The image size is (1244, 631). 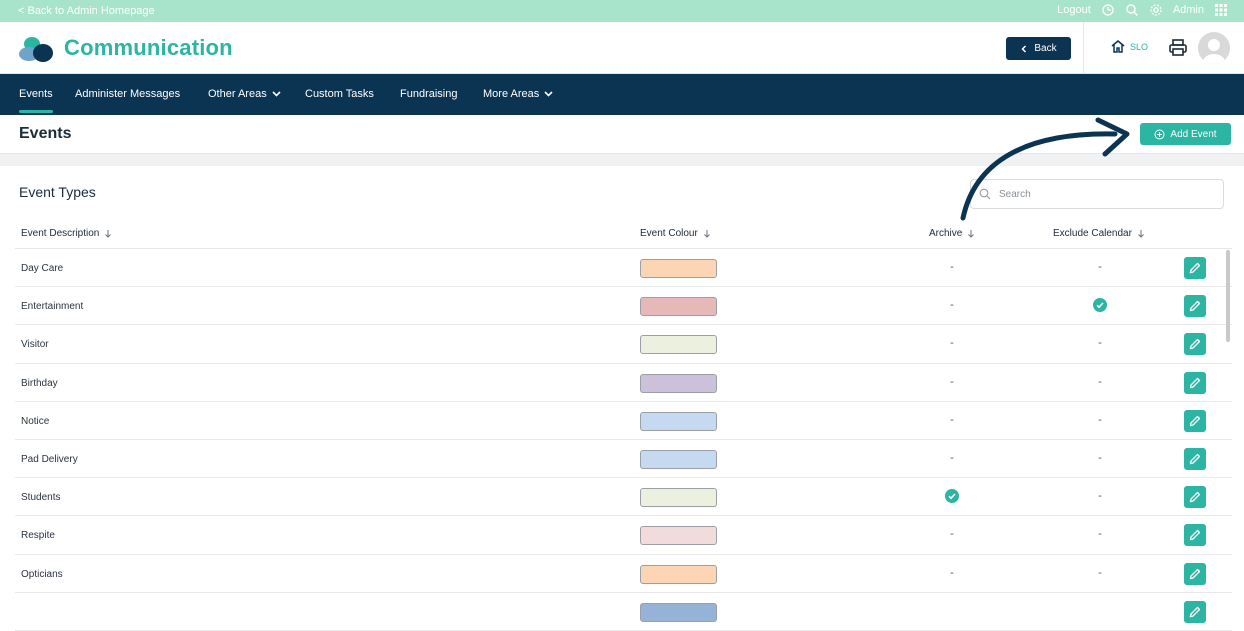 I want to click on nav-item-administer-messages: Administer Messages, so click(x=127, y=94).